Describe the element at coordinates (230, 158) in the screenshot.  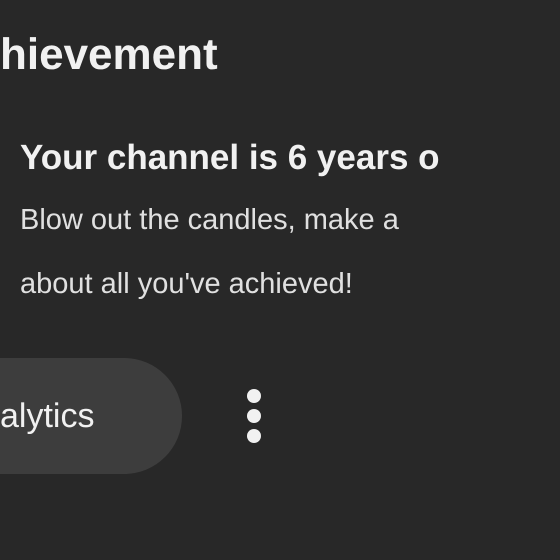
I see `card-heading: Your channel is 6 years o` at that location.